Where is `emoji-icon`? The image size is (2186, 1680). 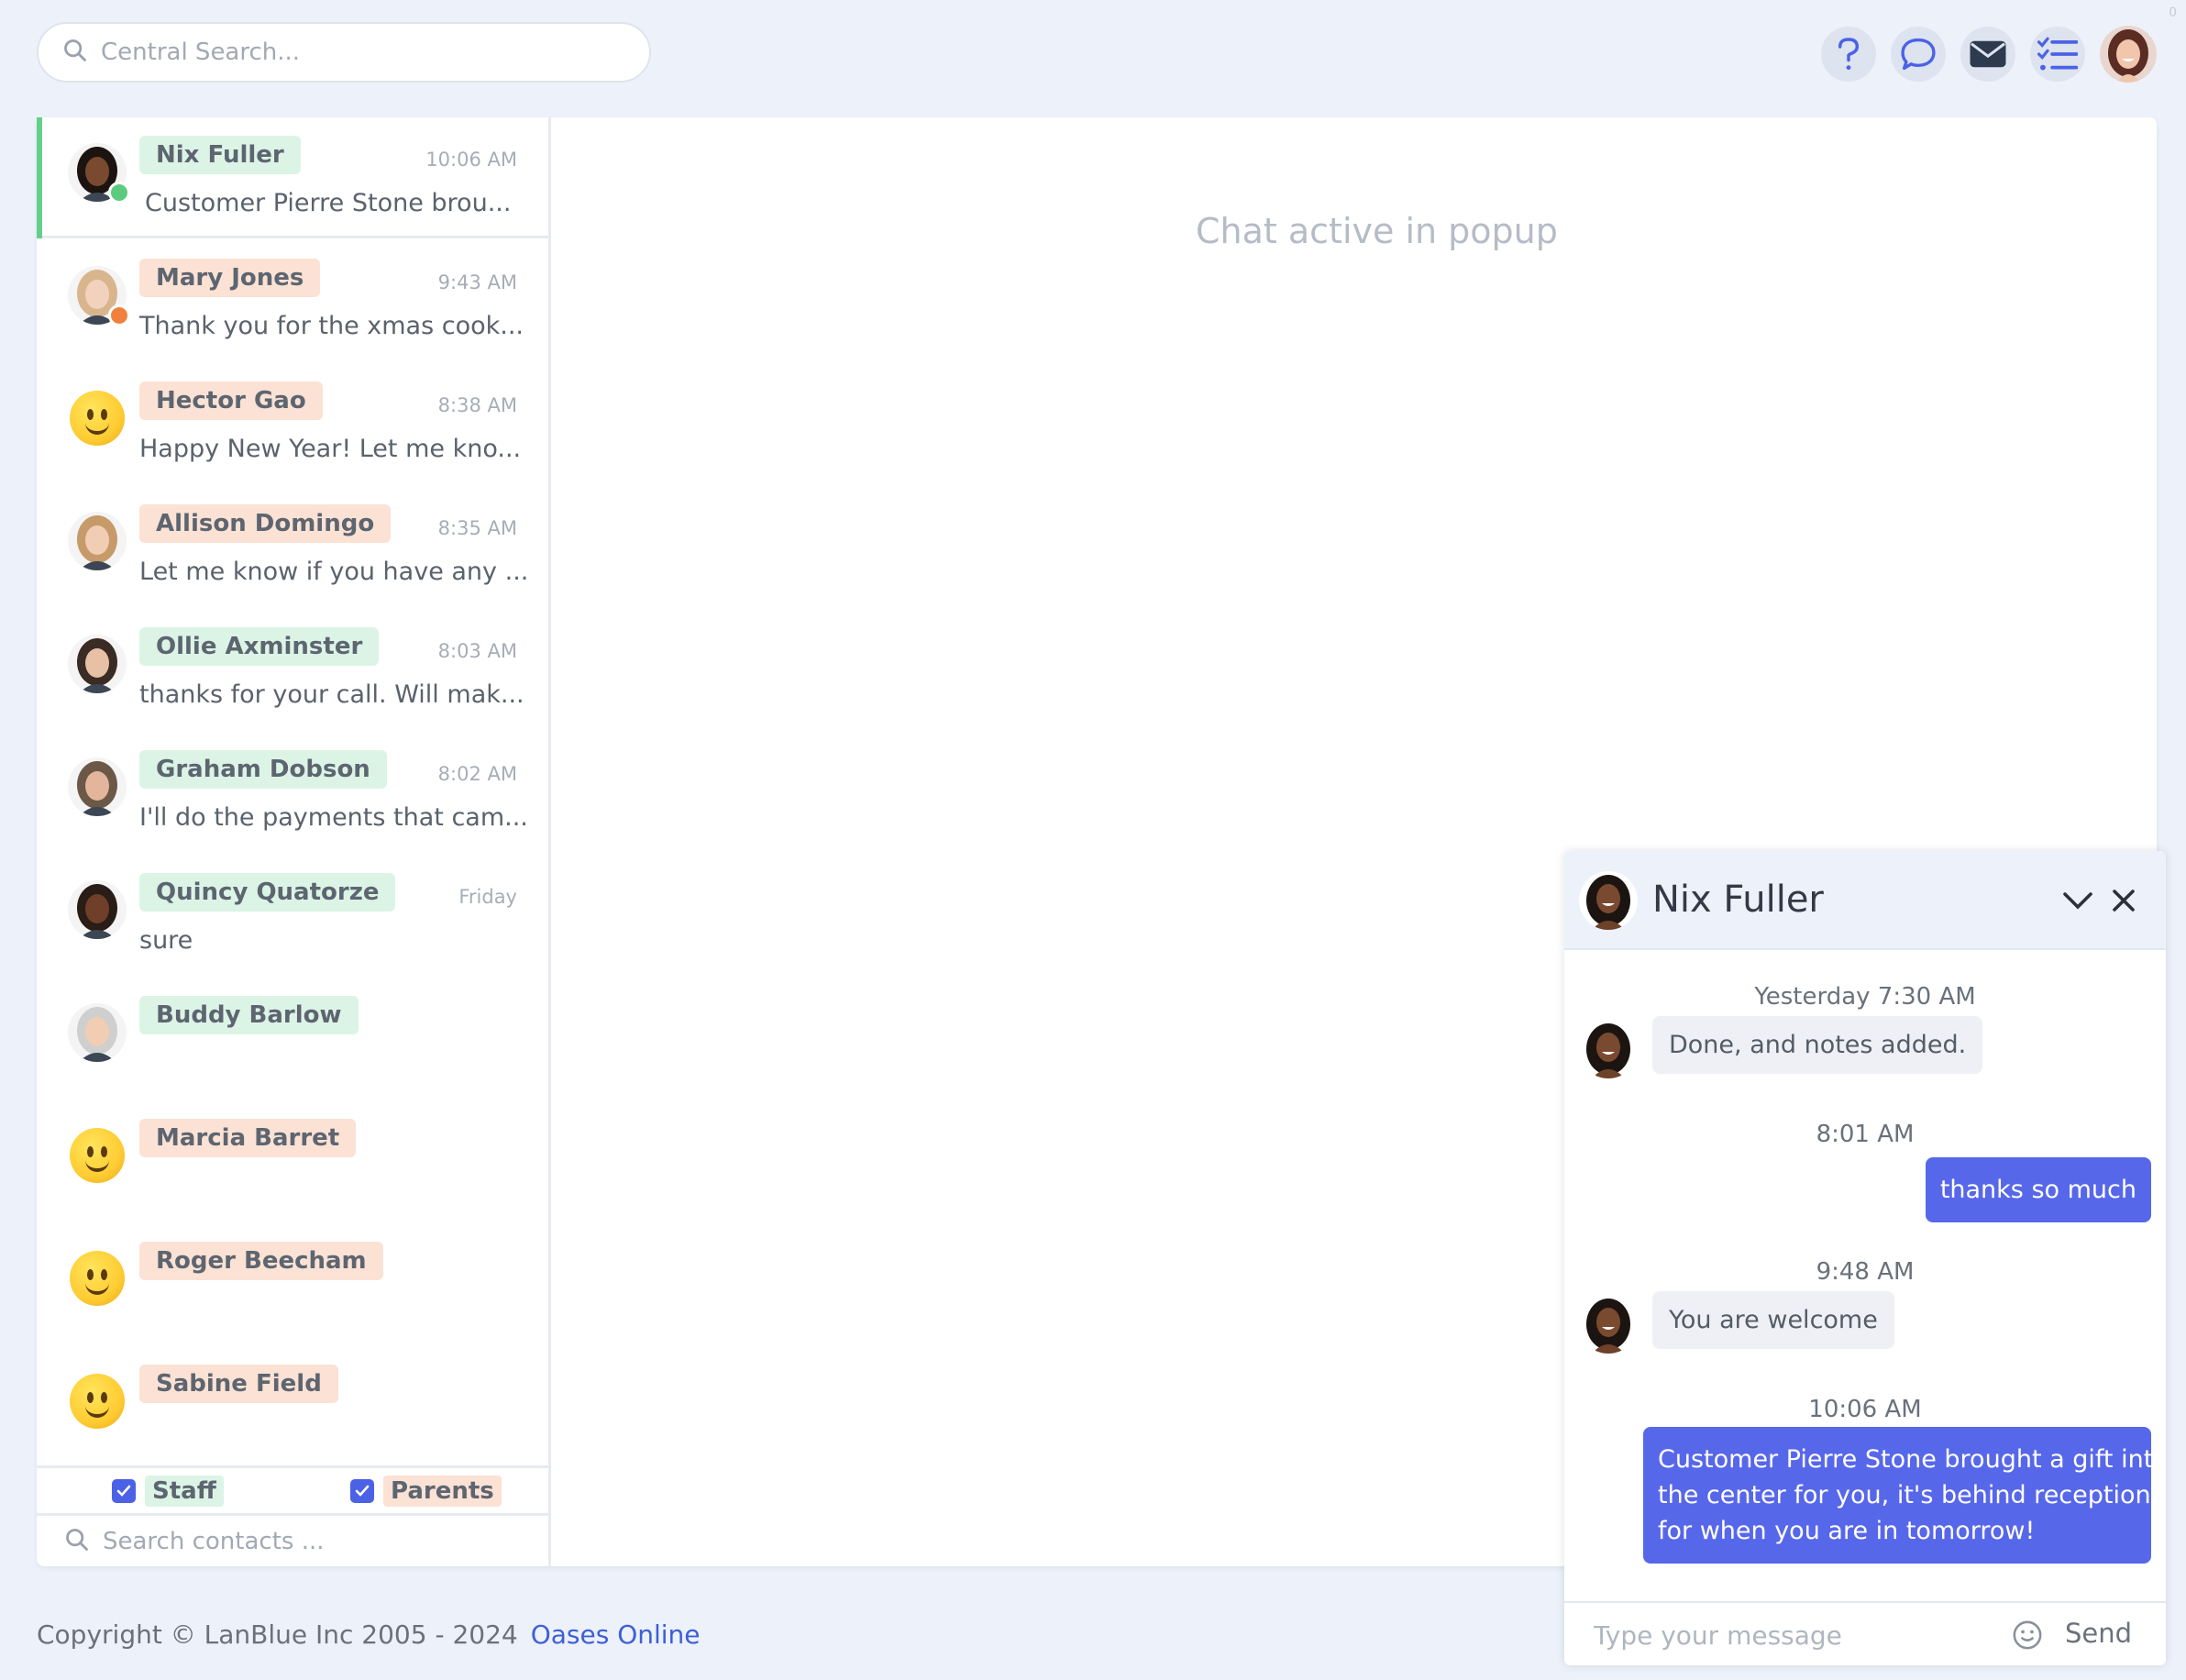 emoji-icon is located at coordinates (2027, 1635).